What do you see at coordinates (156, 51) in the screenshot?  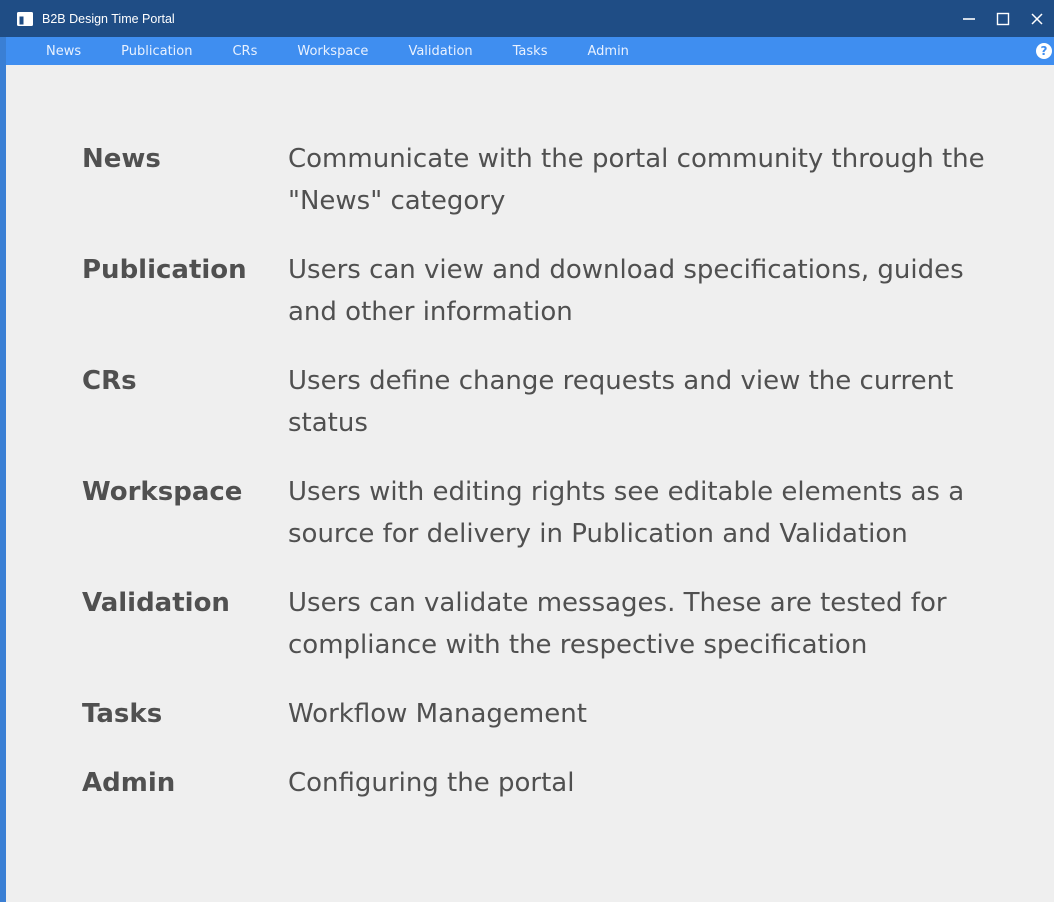 I see `menu-item-publication: Publication` at bounding box center [156, 51].